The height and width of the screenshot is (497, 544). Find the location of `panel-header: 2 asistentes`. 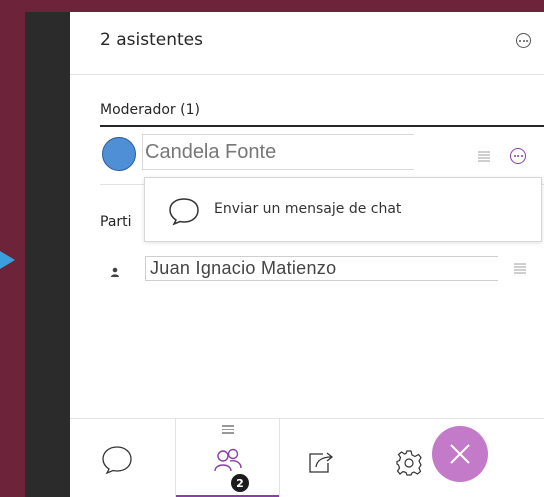

panel-header: 2 asistentes is located at coordinates (307, 43).